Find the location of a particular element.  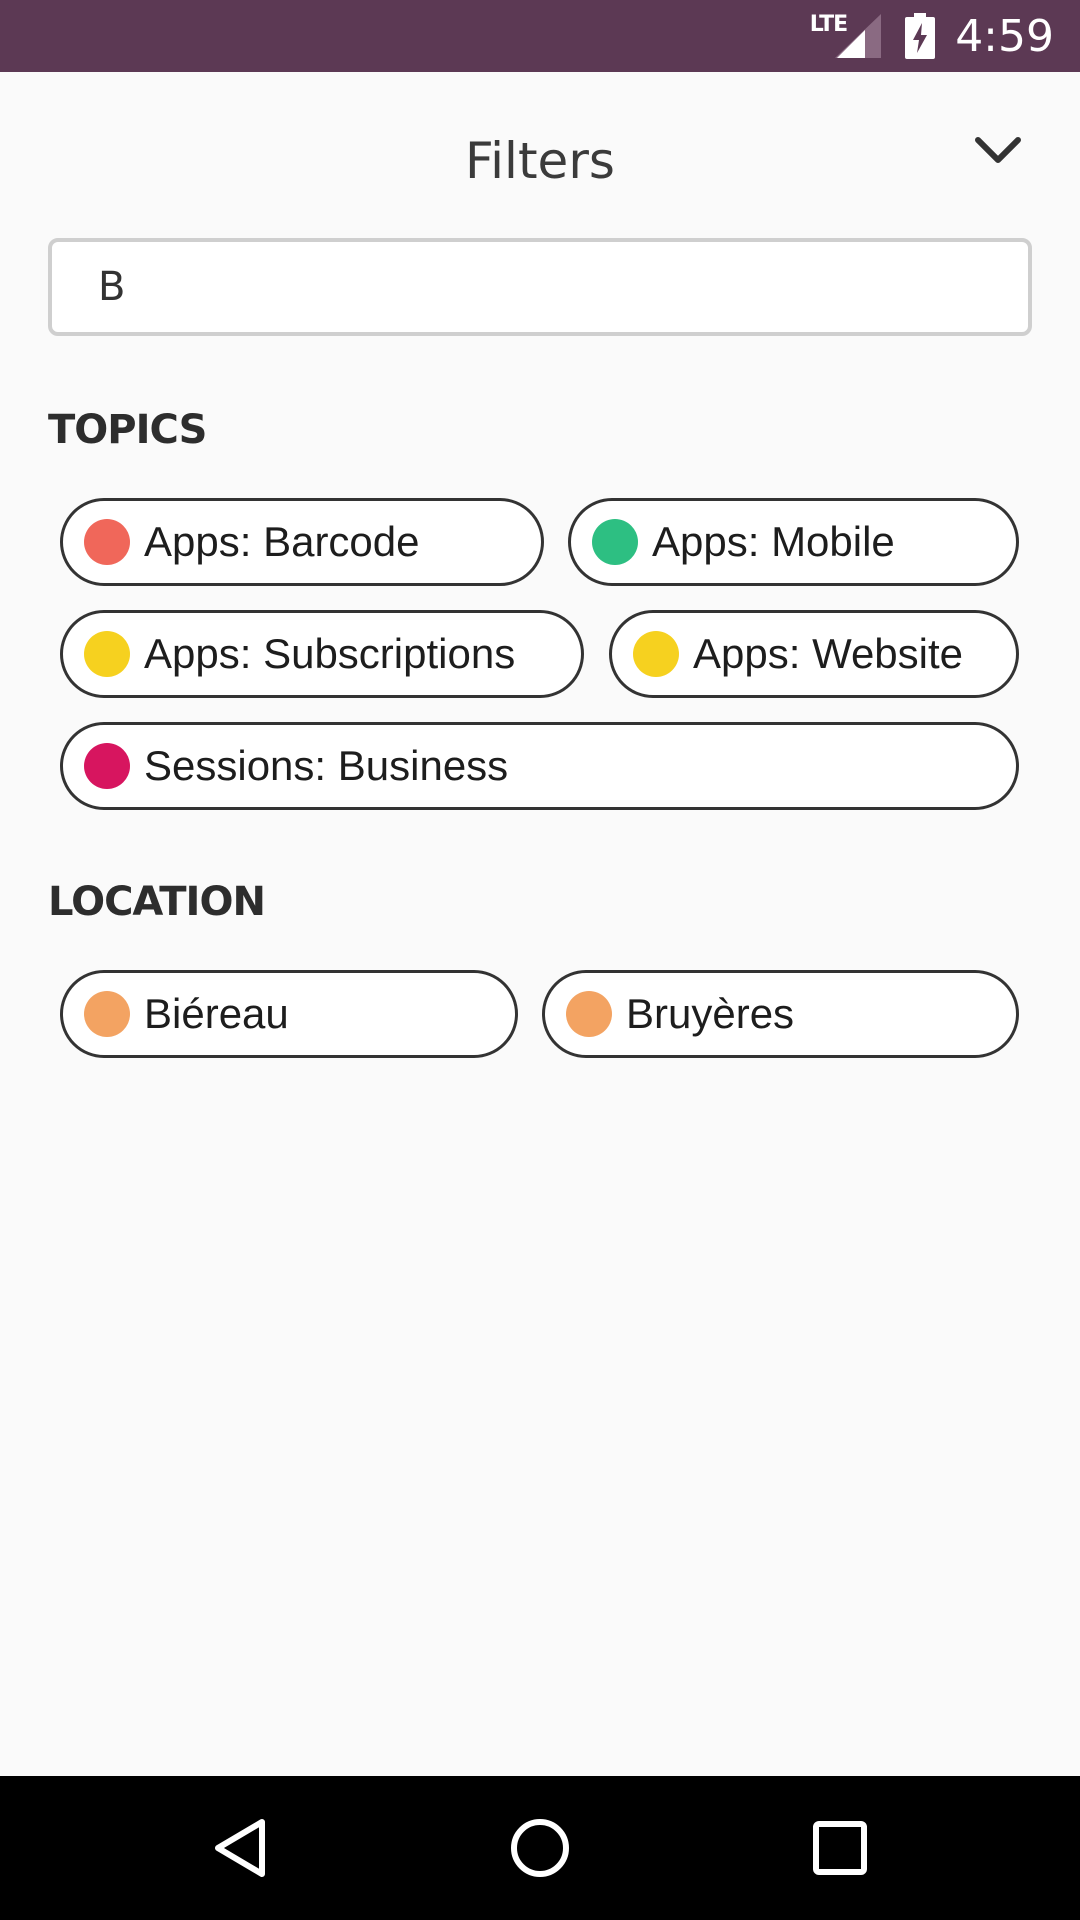

back-button is located at coordinates (240, 1848).